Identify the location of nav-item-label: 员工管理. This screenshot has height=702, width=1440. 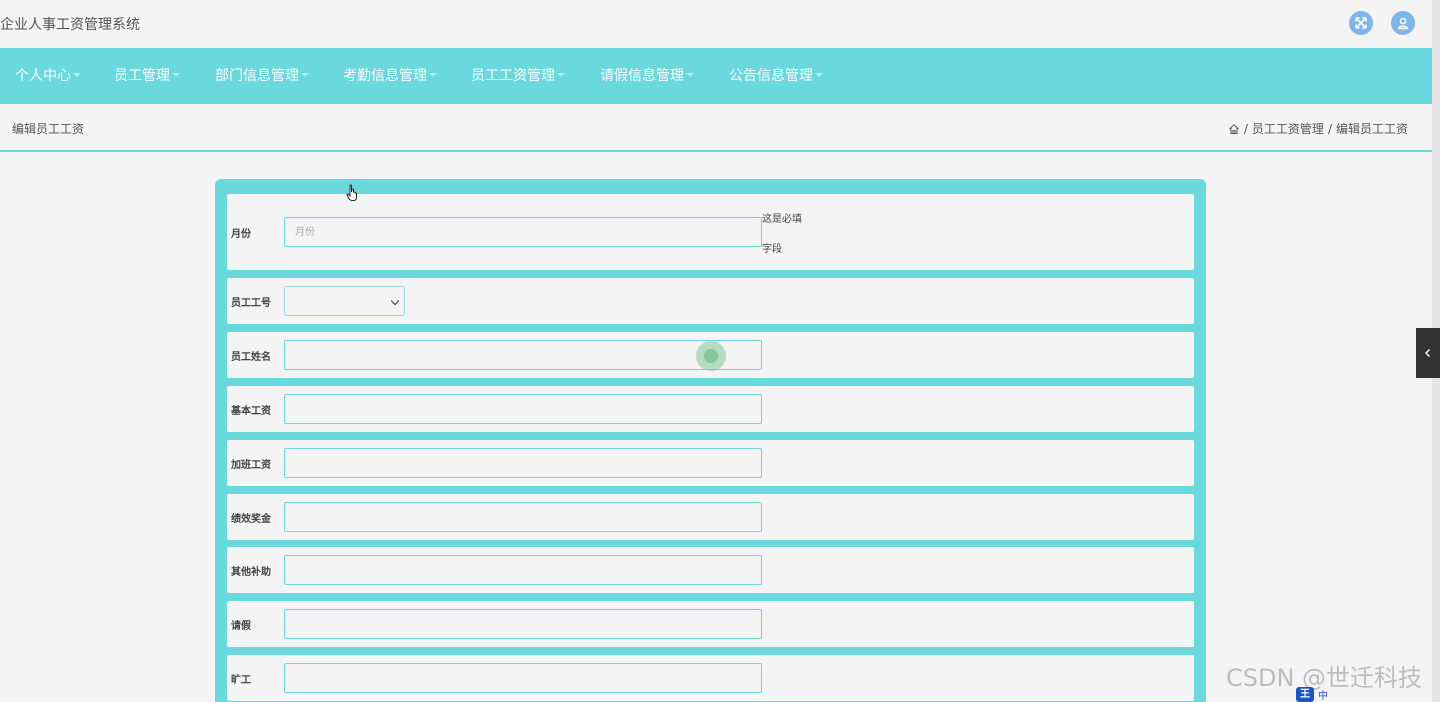
(142, 76).